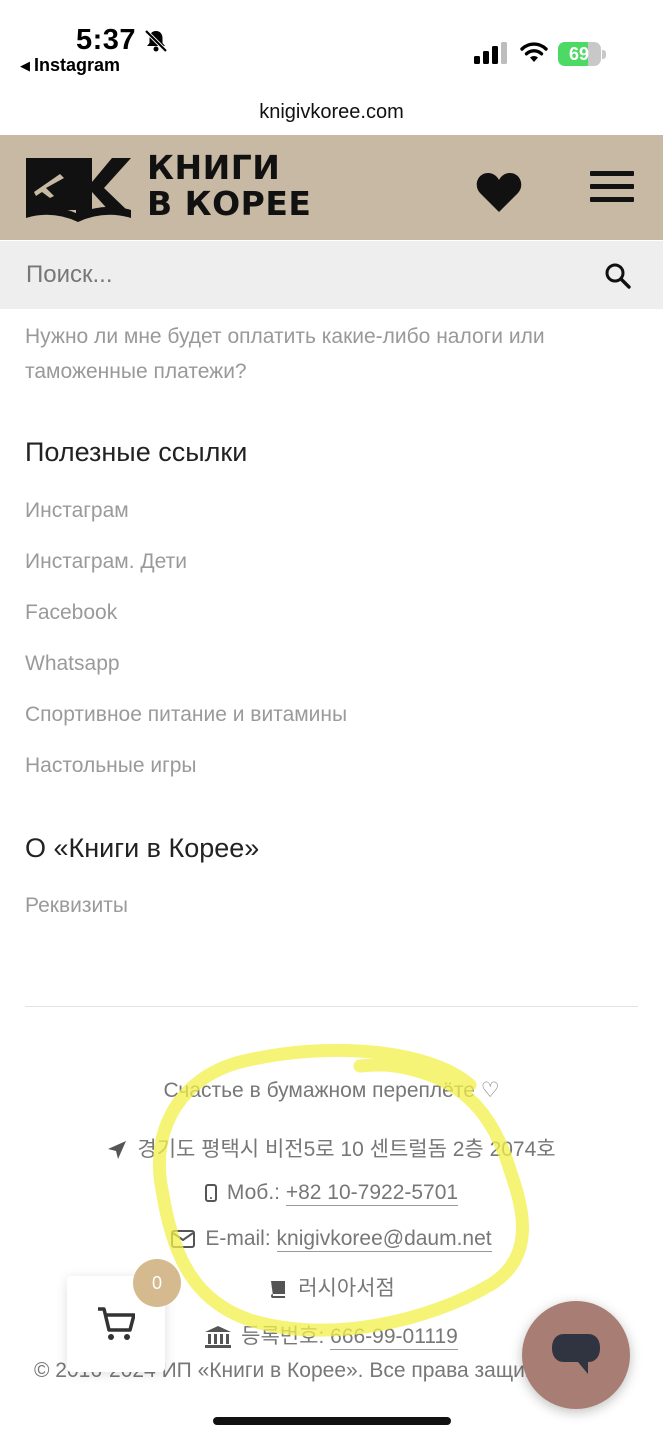 This screenshot has width=663, height=1440. I want to click on email-link: knigivkoree@daum.net, so click(384, 1239).